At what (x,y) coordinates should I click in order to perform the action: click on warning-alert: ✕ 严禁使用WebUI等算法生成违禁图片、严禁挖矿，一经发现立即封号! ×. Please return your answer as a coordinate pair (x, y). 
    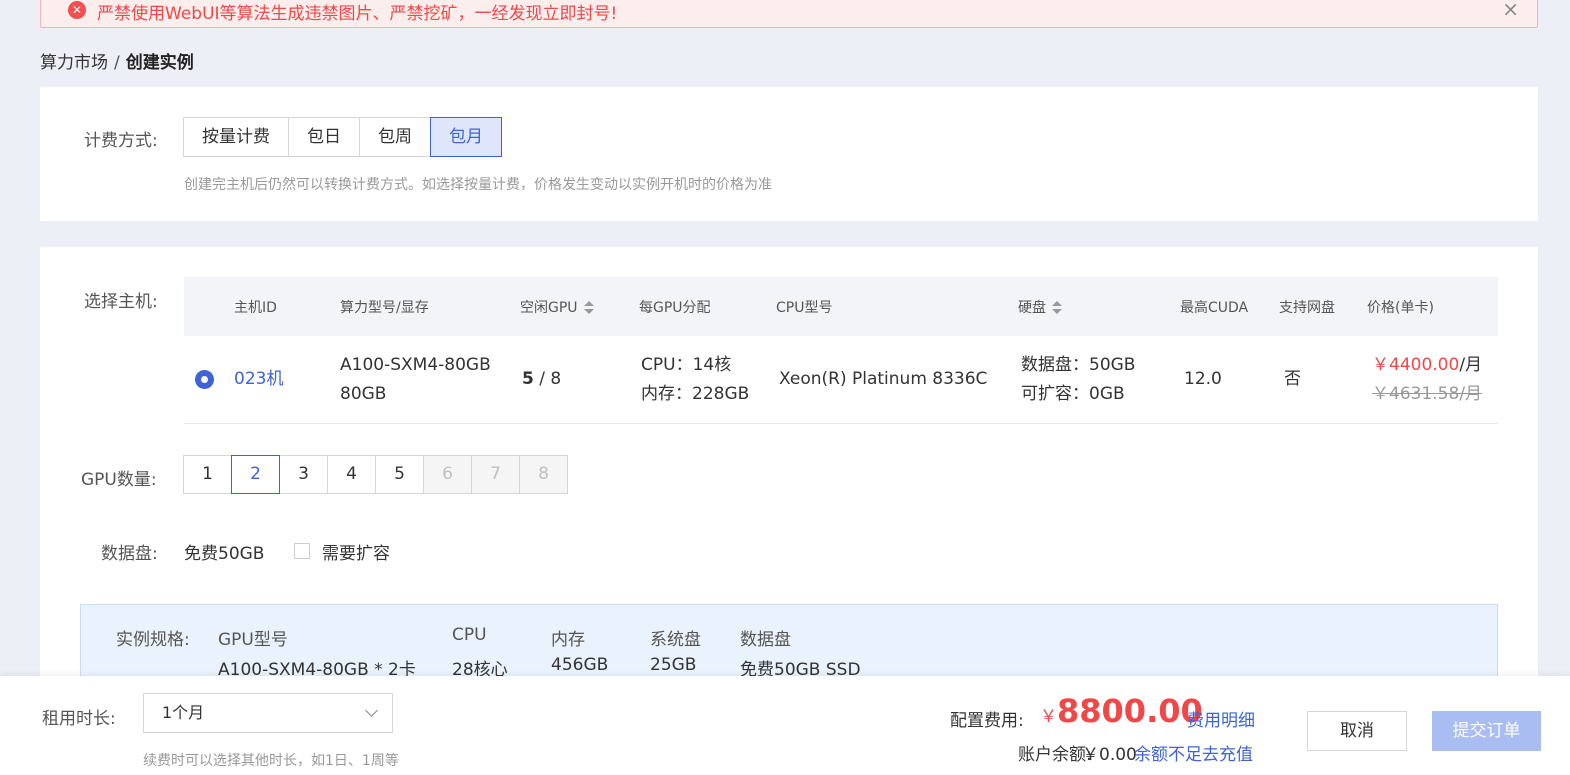
    Looking at the image, I should click on (789, 14).